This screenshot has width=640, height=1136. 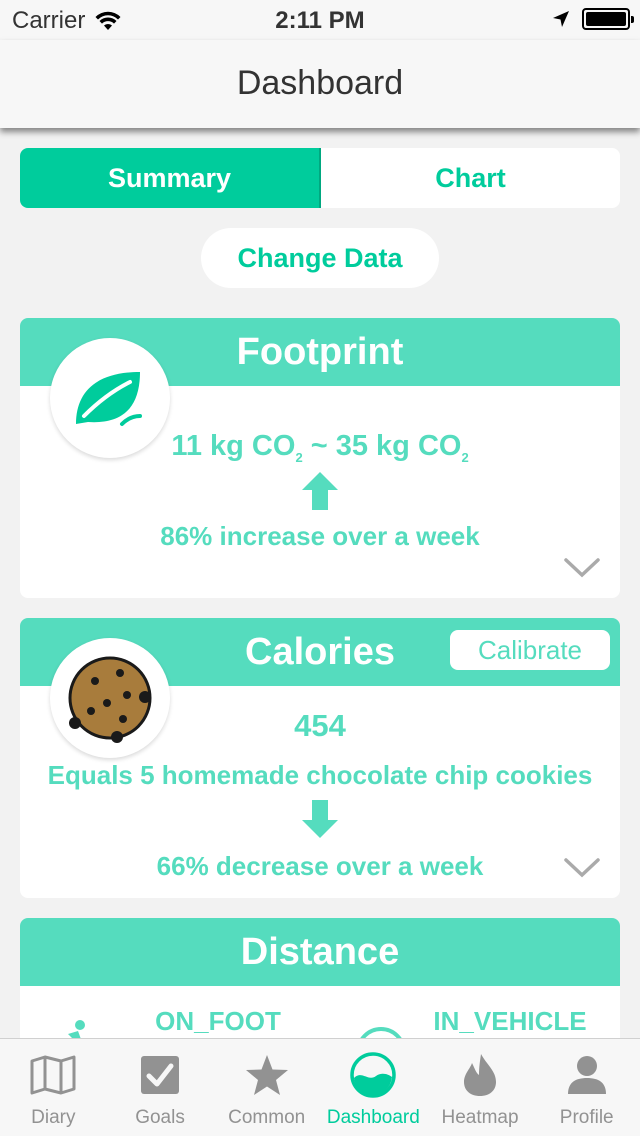 I want to click on distance-title: Distance, so click(x=320, y=951).